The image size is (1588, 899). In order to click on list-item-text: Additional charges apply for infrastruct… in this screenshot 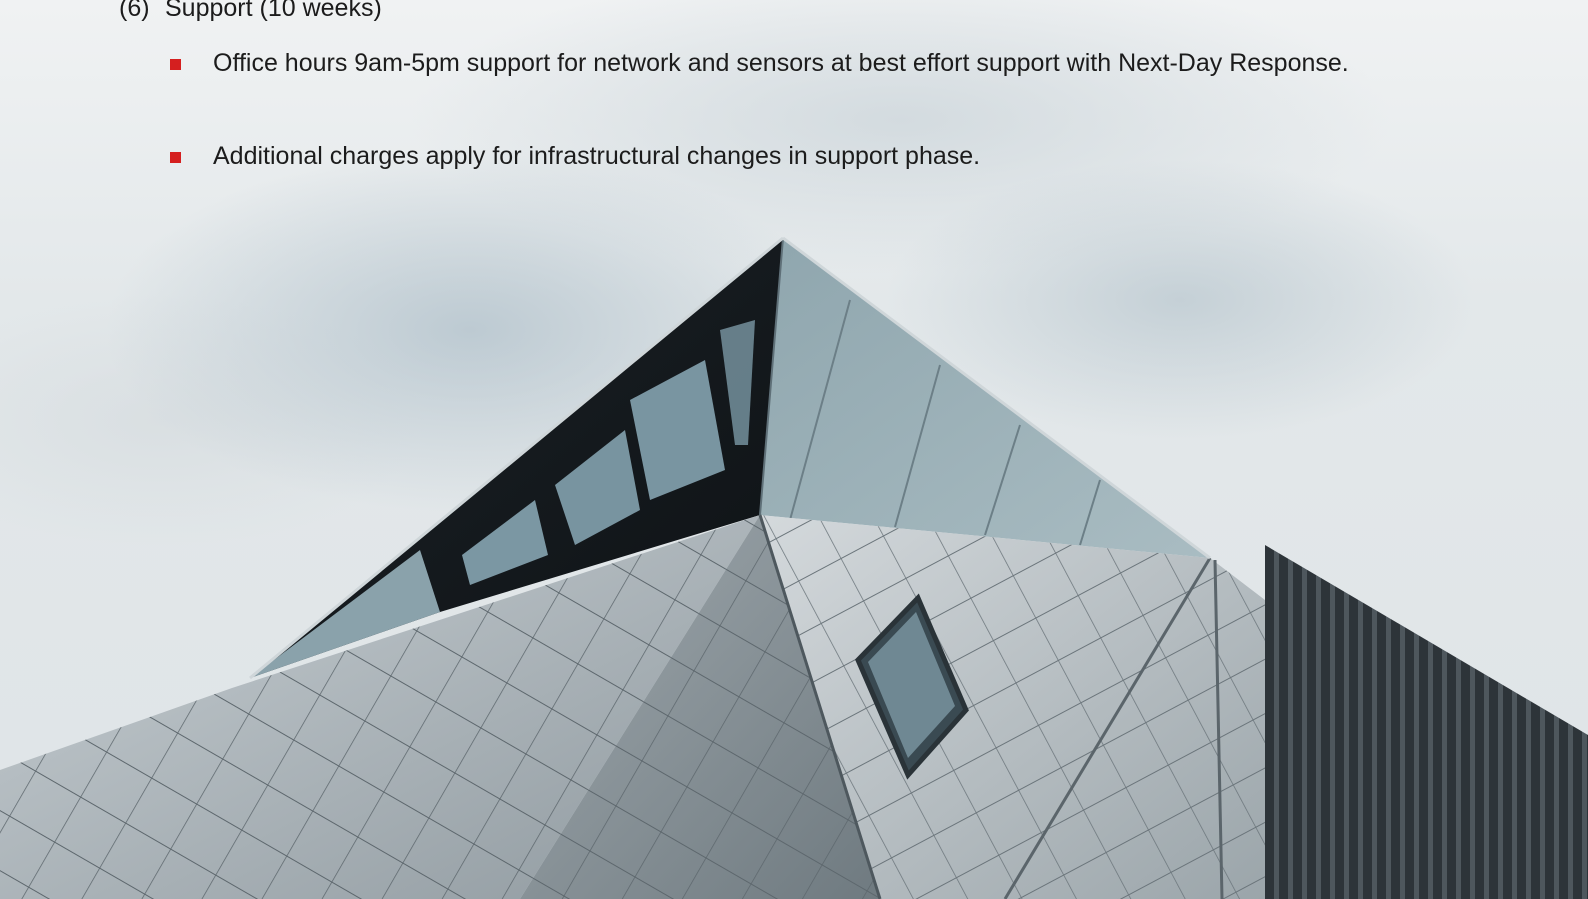, I will do `click(597, 156)`.